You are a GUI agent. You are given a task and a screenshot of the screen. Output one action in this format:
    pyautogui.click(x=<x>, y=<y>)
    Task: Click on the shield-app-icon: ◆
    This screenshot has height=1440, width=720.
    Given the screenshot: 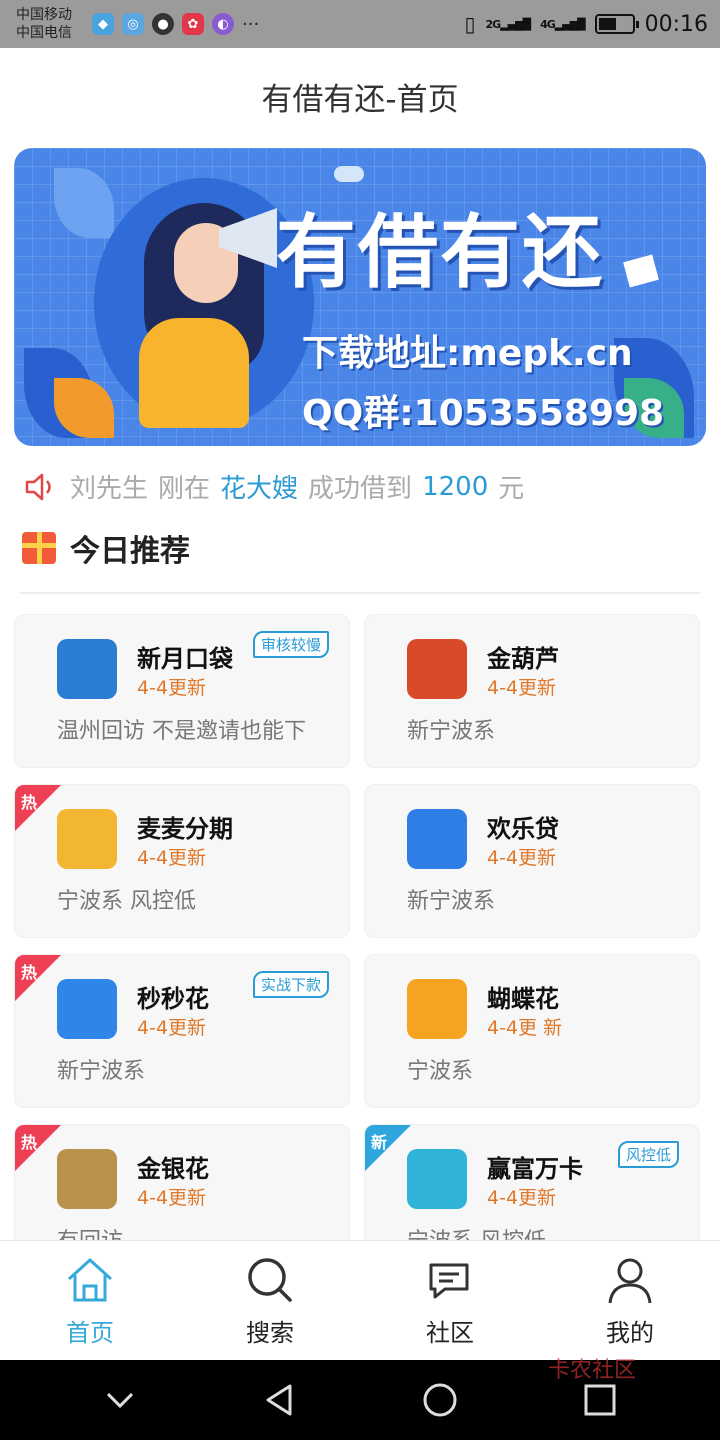 What is the action you would take?
    pyautogui.click(x=103, y=24)
    